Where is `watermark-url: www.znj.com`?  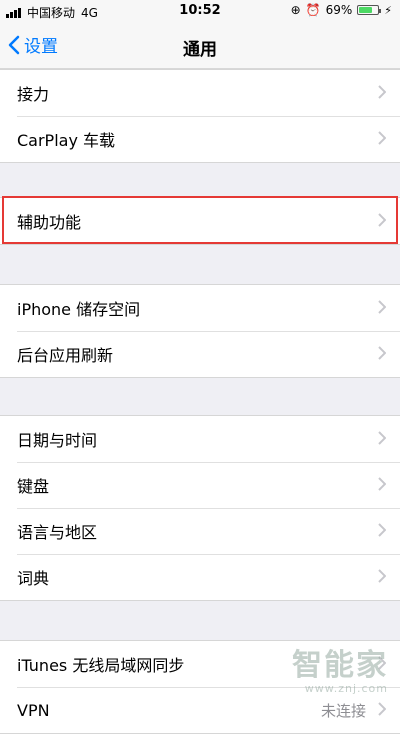
watermark-url: www.znj.com is located at coordinates (346, 688).